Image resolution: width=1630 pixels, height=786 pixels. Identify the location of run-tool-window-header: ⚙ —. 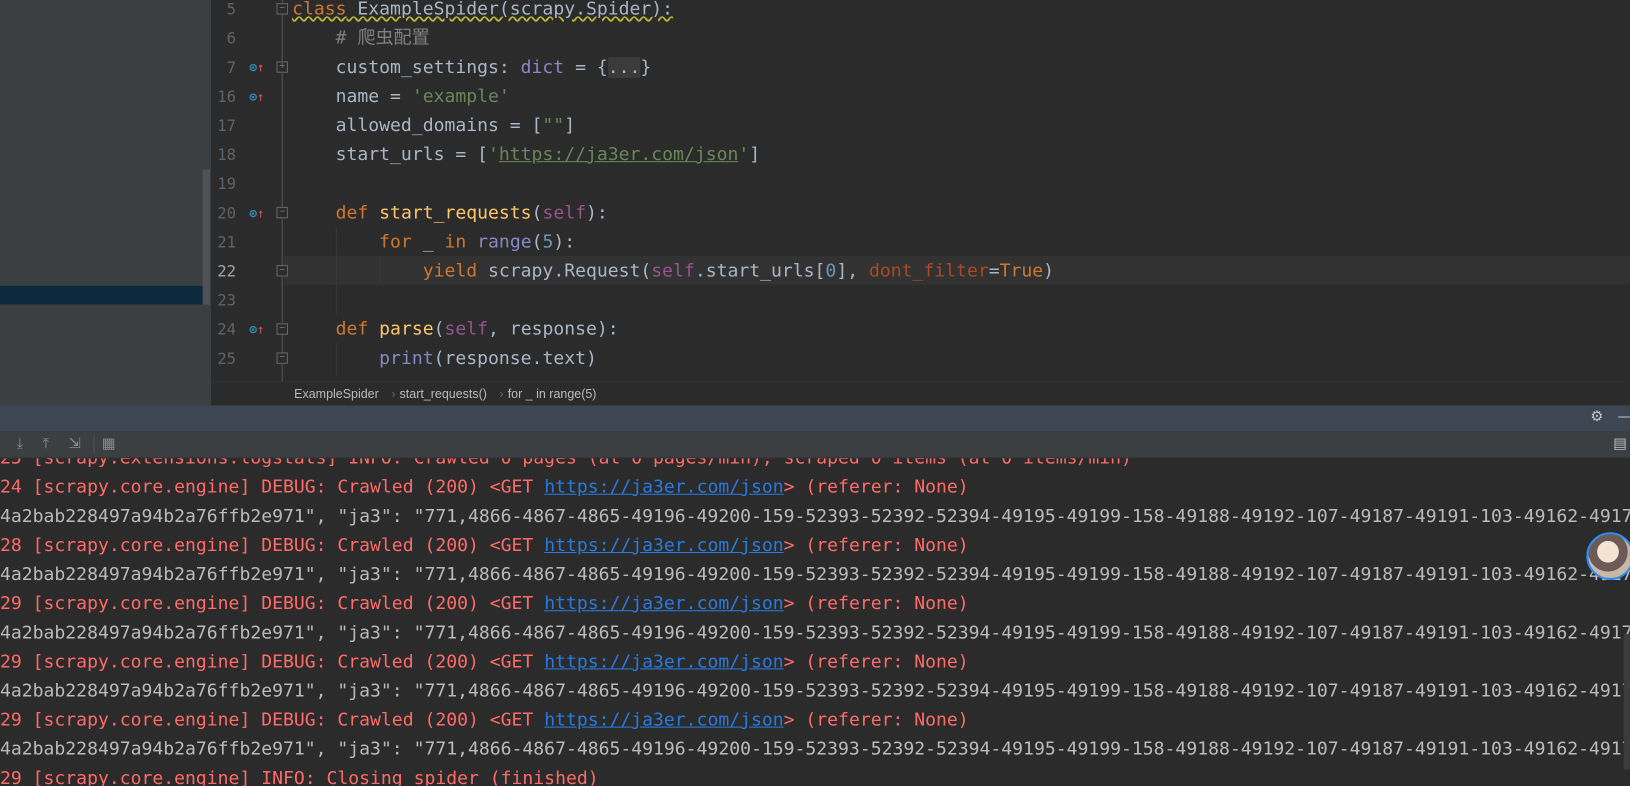
(815, 418).